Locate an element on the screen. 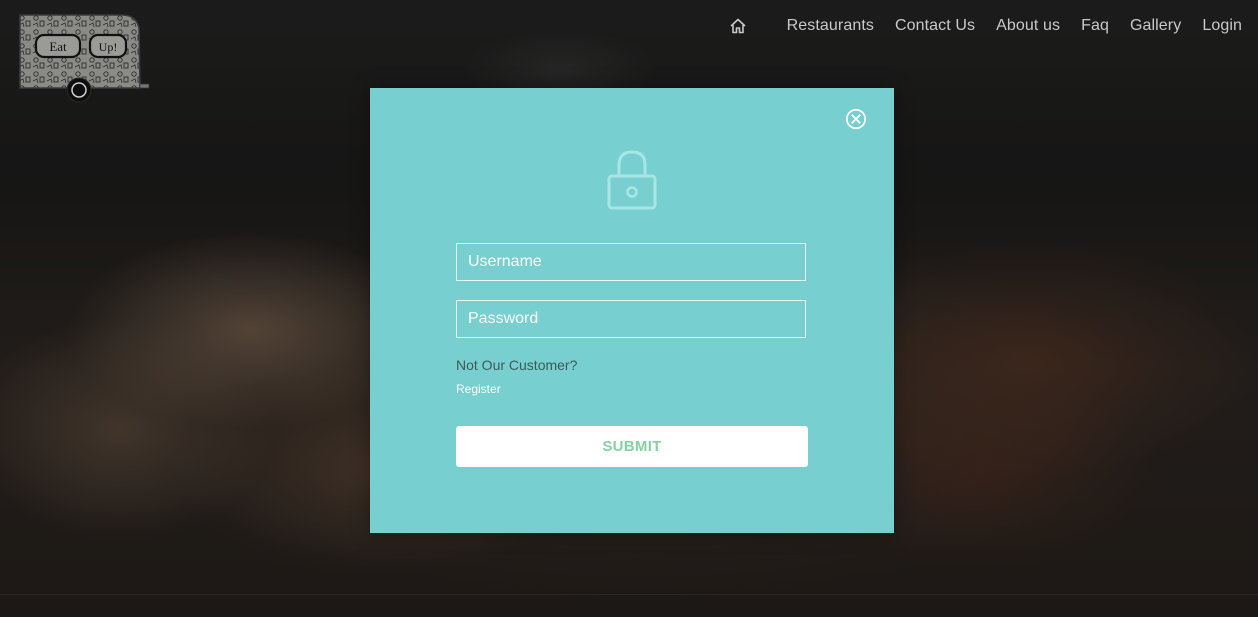 Image resolution: width=1258 pixels, height=617 pixels. submit-button: SUBMIT is located at coordinates (632, 446).